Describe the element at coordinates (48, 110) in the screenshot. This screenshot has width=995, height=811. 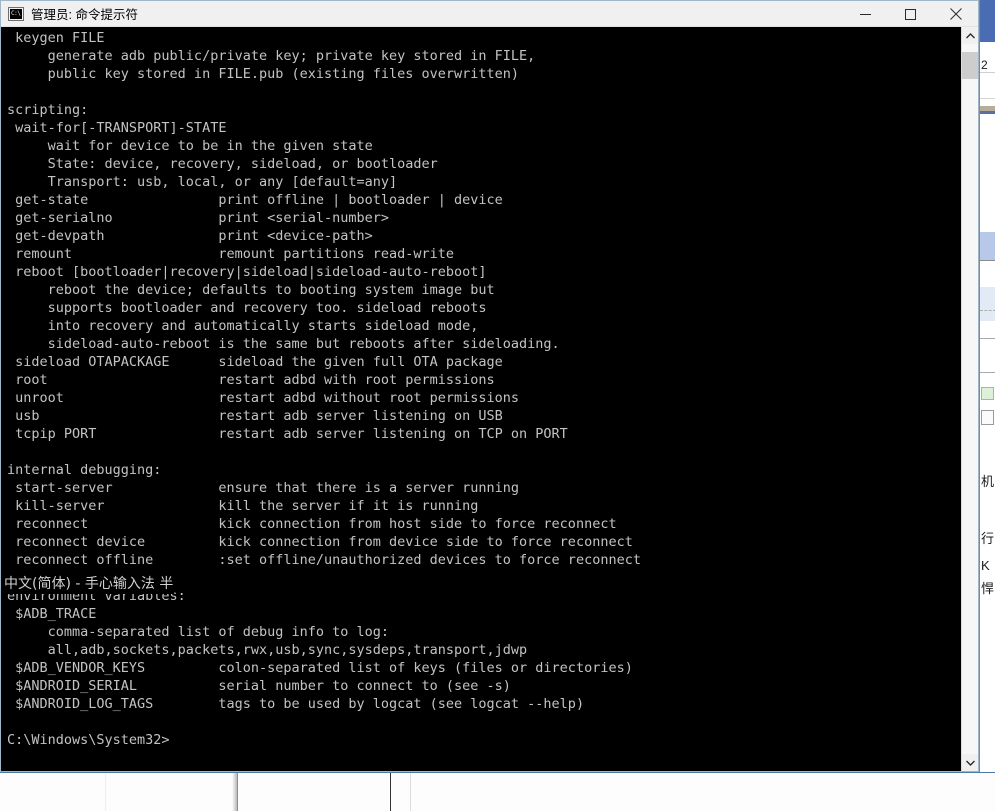
I see `console-line: scripting:` at that location.